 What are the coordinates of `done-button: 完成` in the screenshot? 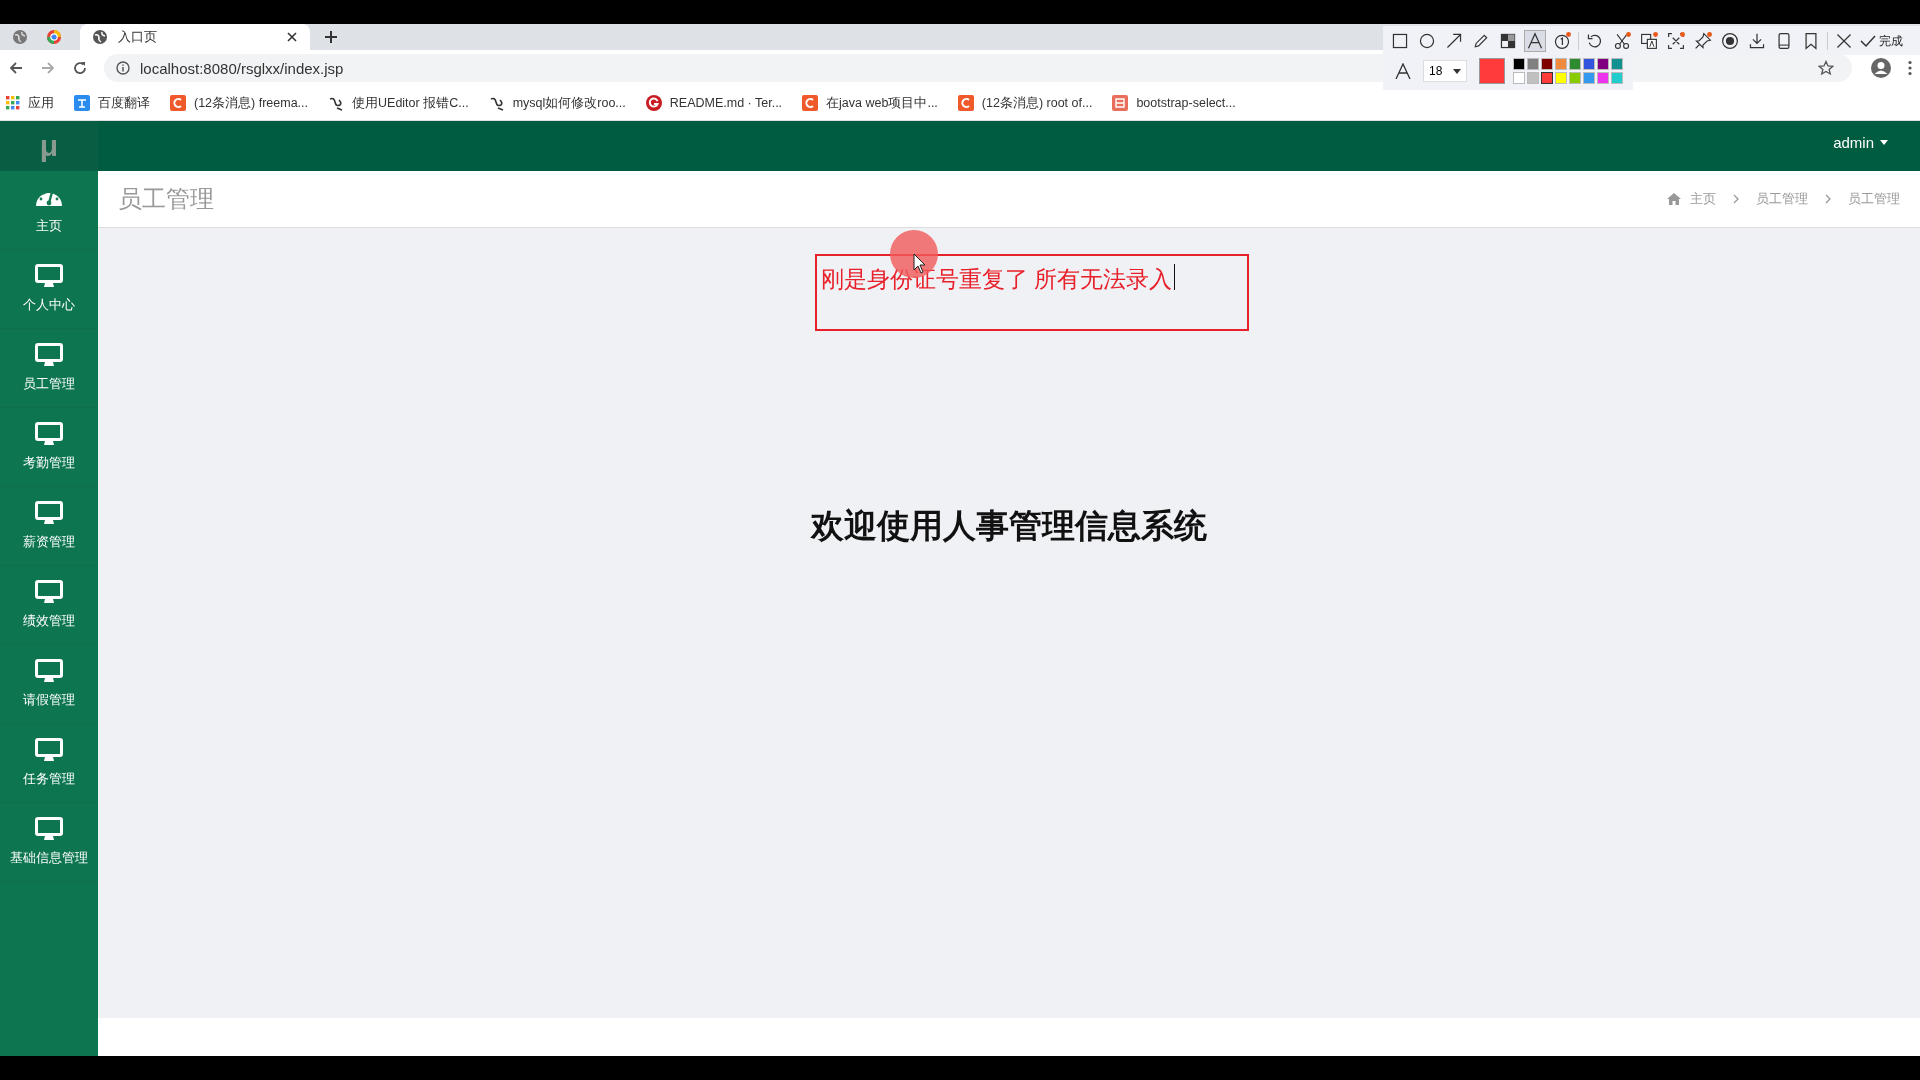 It's located at (1881, 41).